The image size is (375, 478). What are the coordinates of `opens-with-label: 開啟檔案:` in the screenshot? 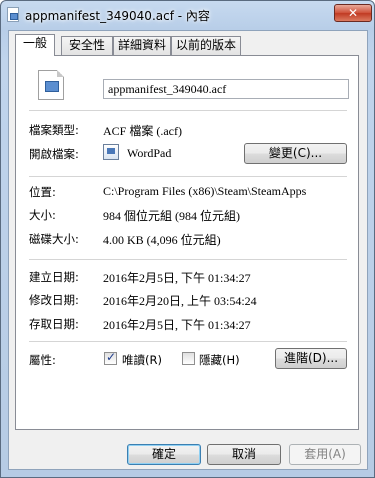 It's located at (54, 154).